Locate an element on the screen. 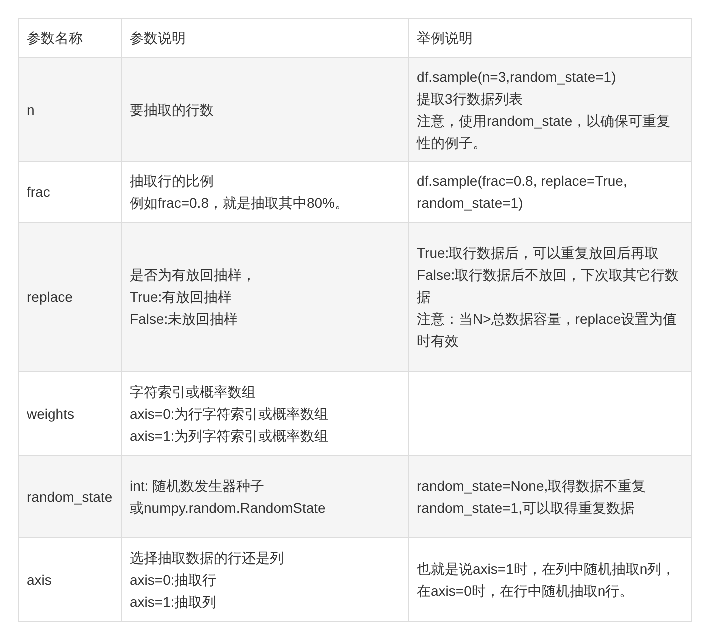  cell-text: False:未放回抽样 is located at coordinates (184, 319).